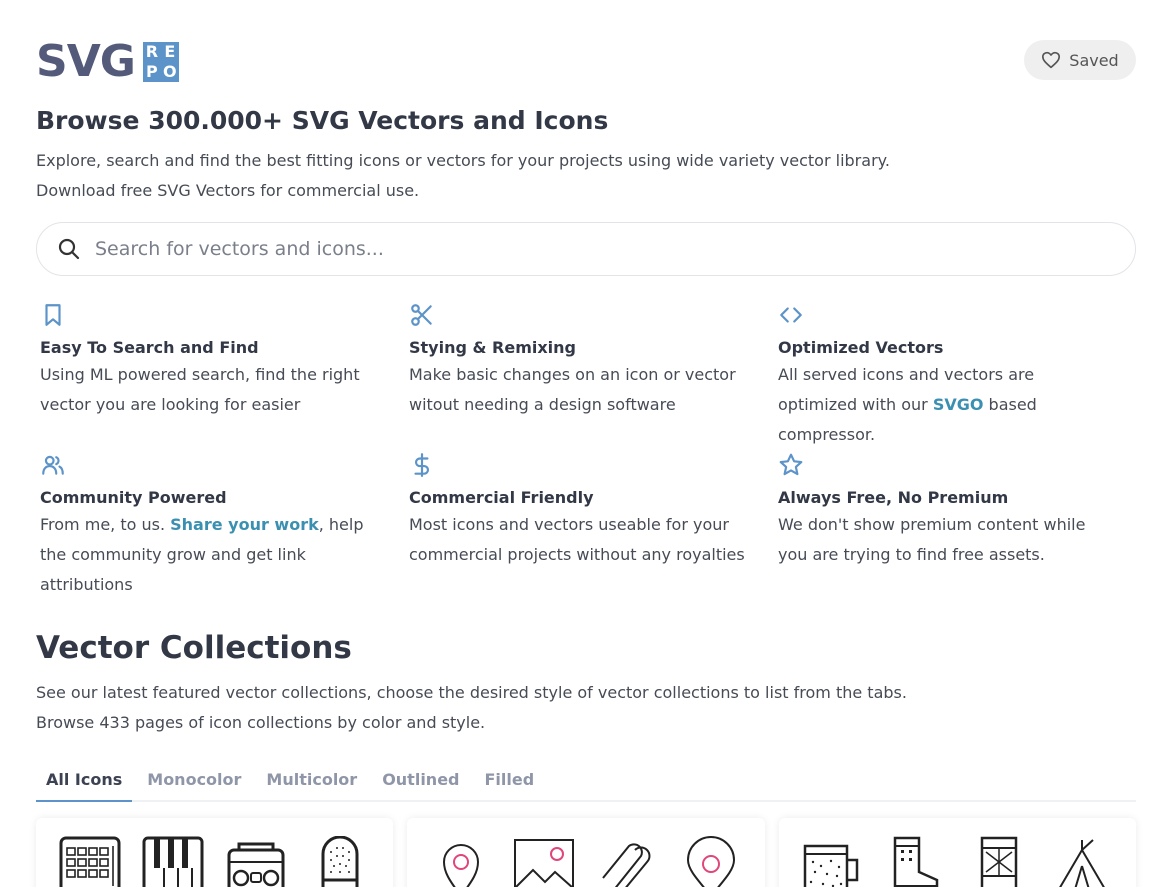  Describe the element at coordinates (958, 404) in the screenshot. I see `svgo-link: SVGO` at that location.